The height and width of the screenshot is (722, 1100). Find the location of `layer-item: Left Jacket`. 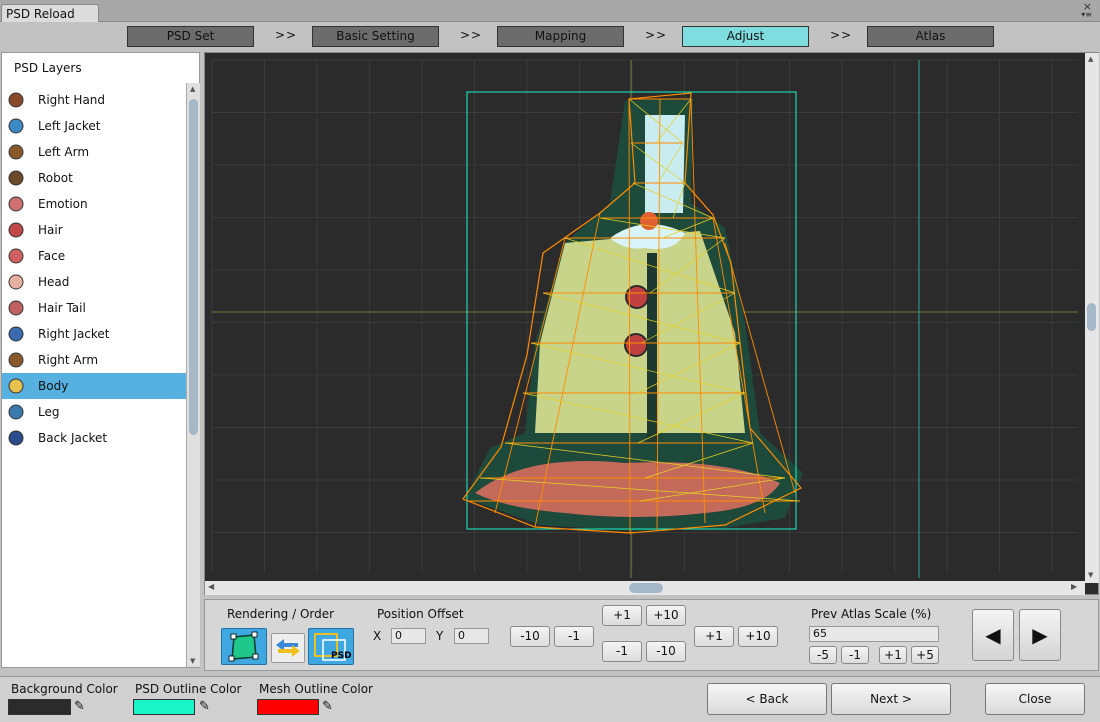

layer-item: Left Jacket is located at coordinates (94, 126).